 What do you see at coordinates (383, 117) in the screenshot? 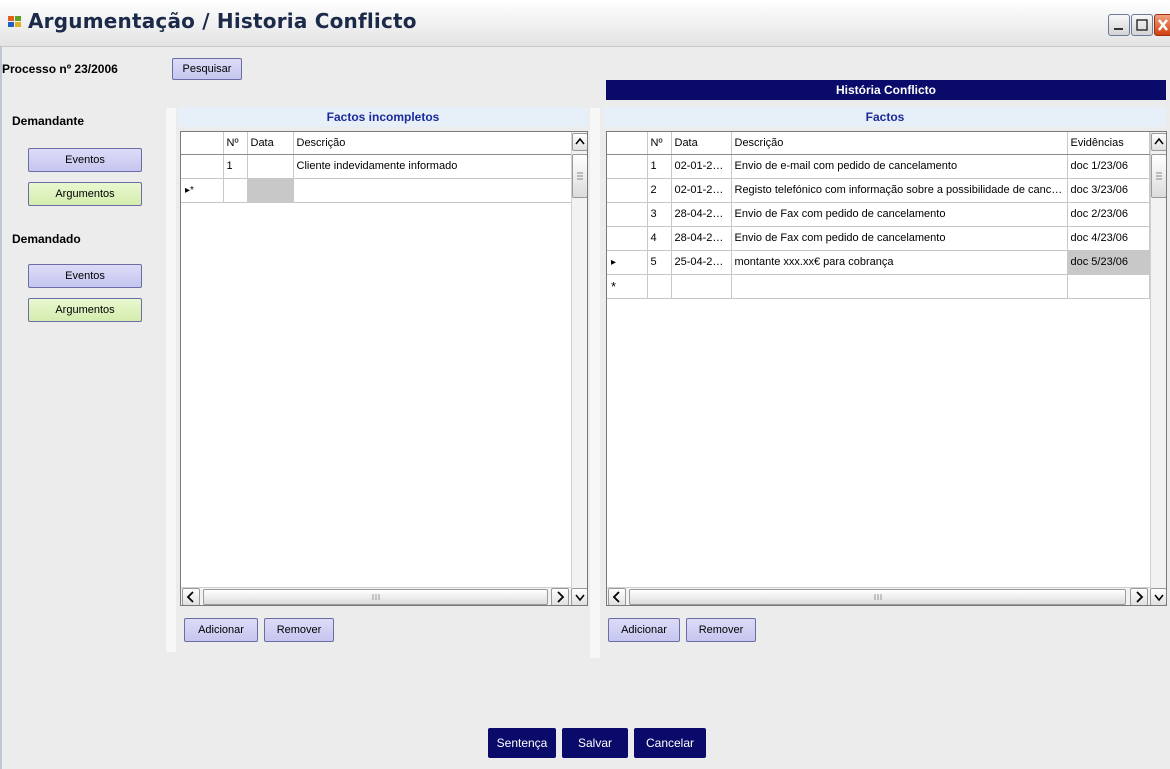
I see `incompletos-title: Factos incompletos` at bounding box center [383, 117].